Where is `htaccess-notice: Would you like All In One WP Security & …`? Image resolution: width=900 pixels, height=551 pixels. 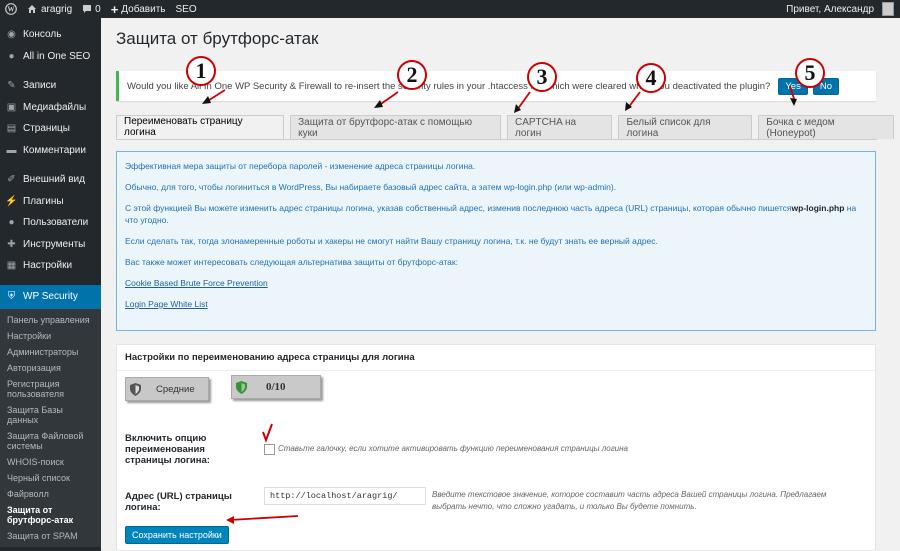
htaccess-notice: Would you like All In One WP Security & … is located at coordinates (496, 86).